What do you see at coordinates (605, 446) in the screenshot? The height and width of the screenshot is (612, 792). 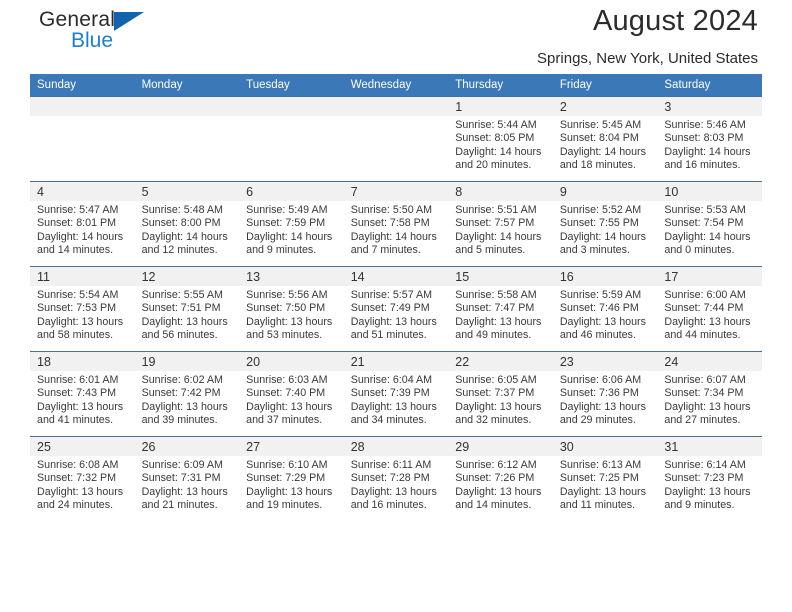 I see `day-number: 30` at bounding box center [605, 446].